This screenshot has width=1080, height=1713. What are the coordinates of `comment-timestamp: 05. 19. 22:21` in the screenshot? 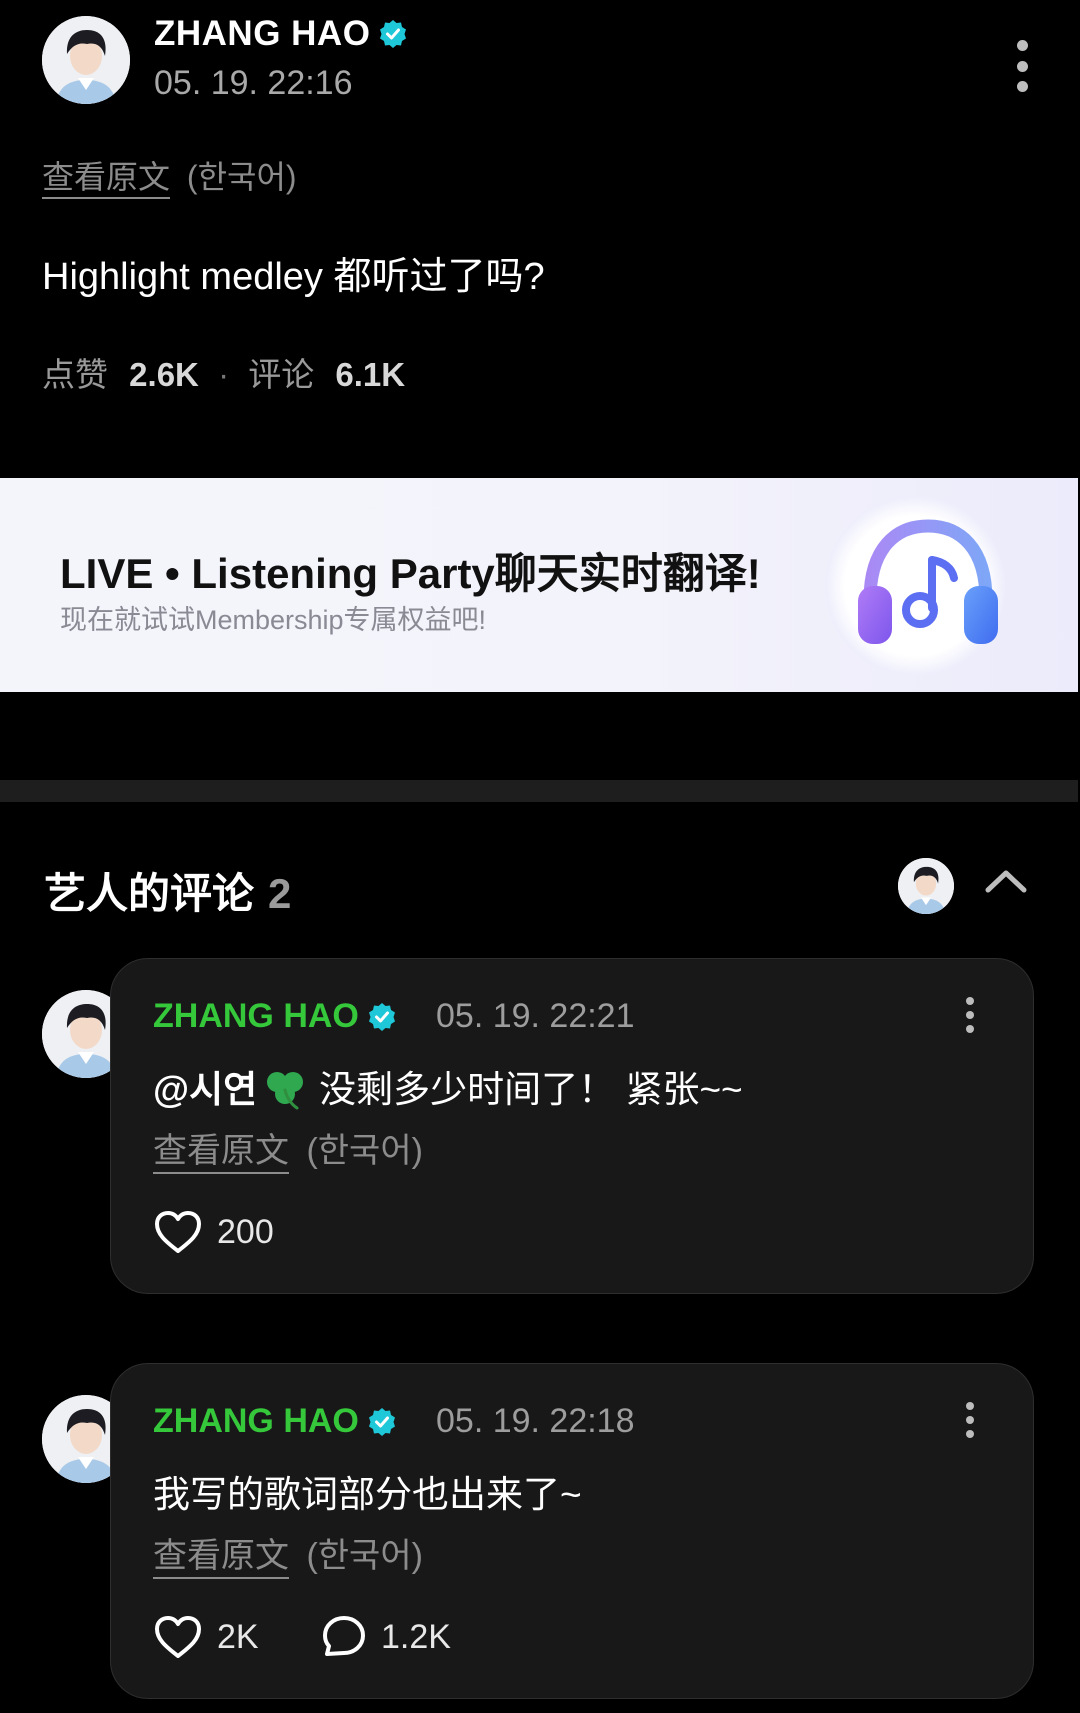 It's located at (535, 1016).